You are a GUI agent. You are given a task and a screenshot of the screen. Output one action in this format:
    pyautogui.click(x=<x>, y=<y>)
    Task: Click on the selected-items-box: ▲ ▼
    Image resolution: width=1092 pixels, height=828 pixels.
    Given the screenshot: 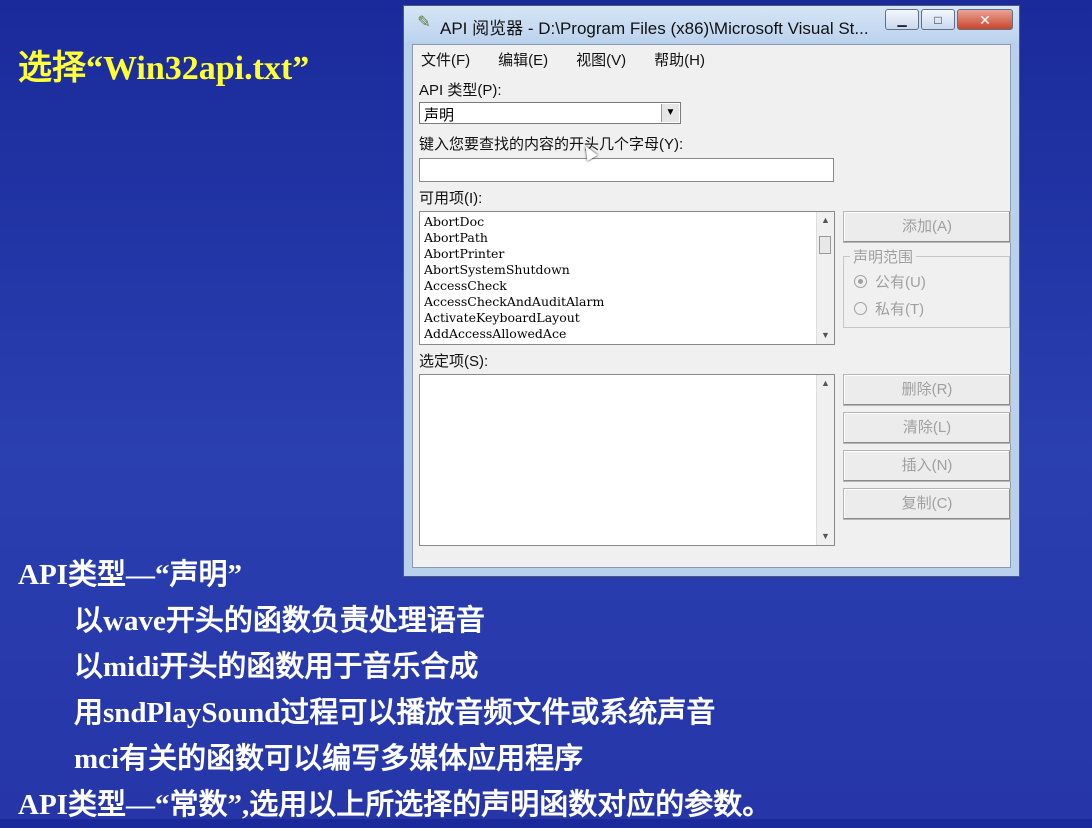 What is the action you would take?
    pyautogui.click(x=627, y=460)
    